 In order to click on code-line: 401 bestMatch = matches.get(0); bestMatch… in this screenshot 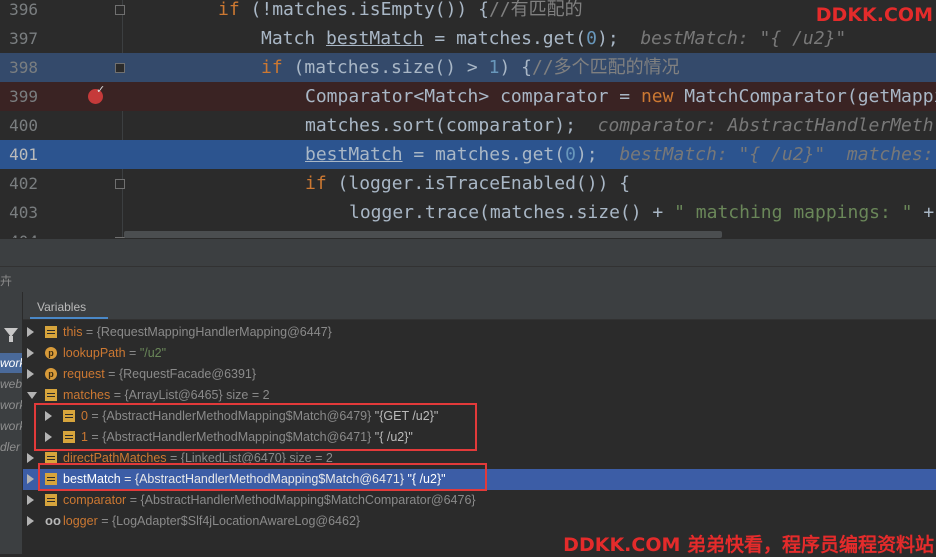, I will do `click(468, 154)`.